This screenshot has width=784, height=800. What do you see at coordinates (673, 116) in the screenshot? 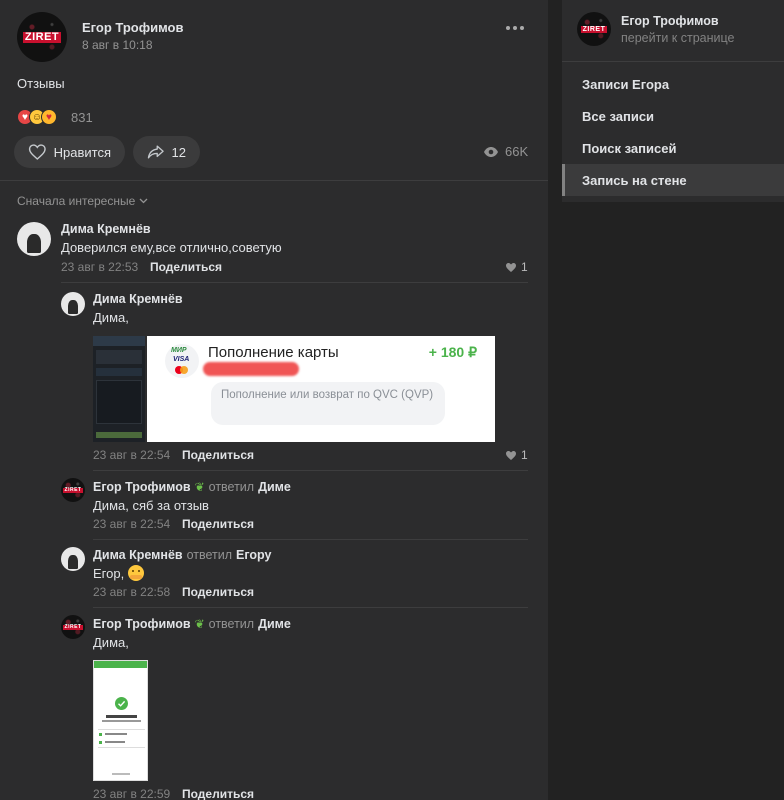
I see `sidebar-item-all-posts: Все записи` at bounding box center [673, 116].